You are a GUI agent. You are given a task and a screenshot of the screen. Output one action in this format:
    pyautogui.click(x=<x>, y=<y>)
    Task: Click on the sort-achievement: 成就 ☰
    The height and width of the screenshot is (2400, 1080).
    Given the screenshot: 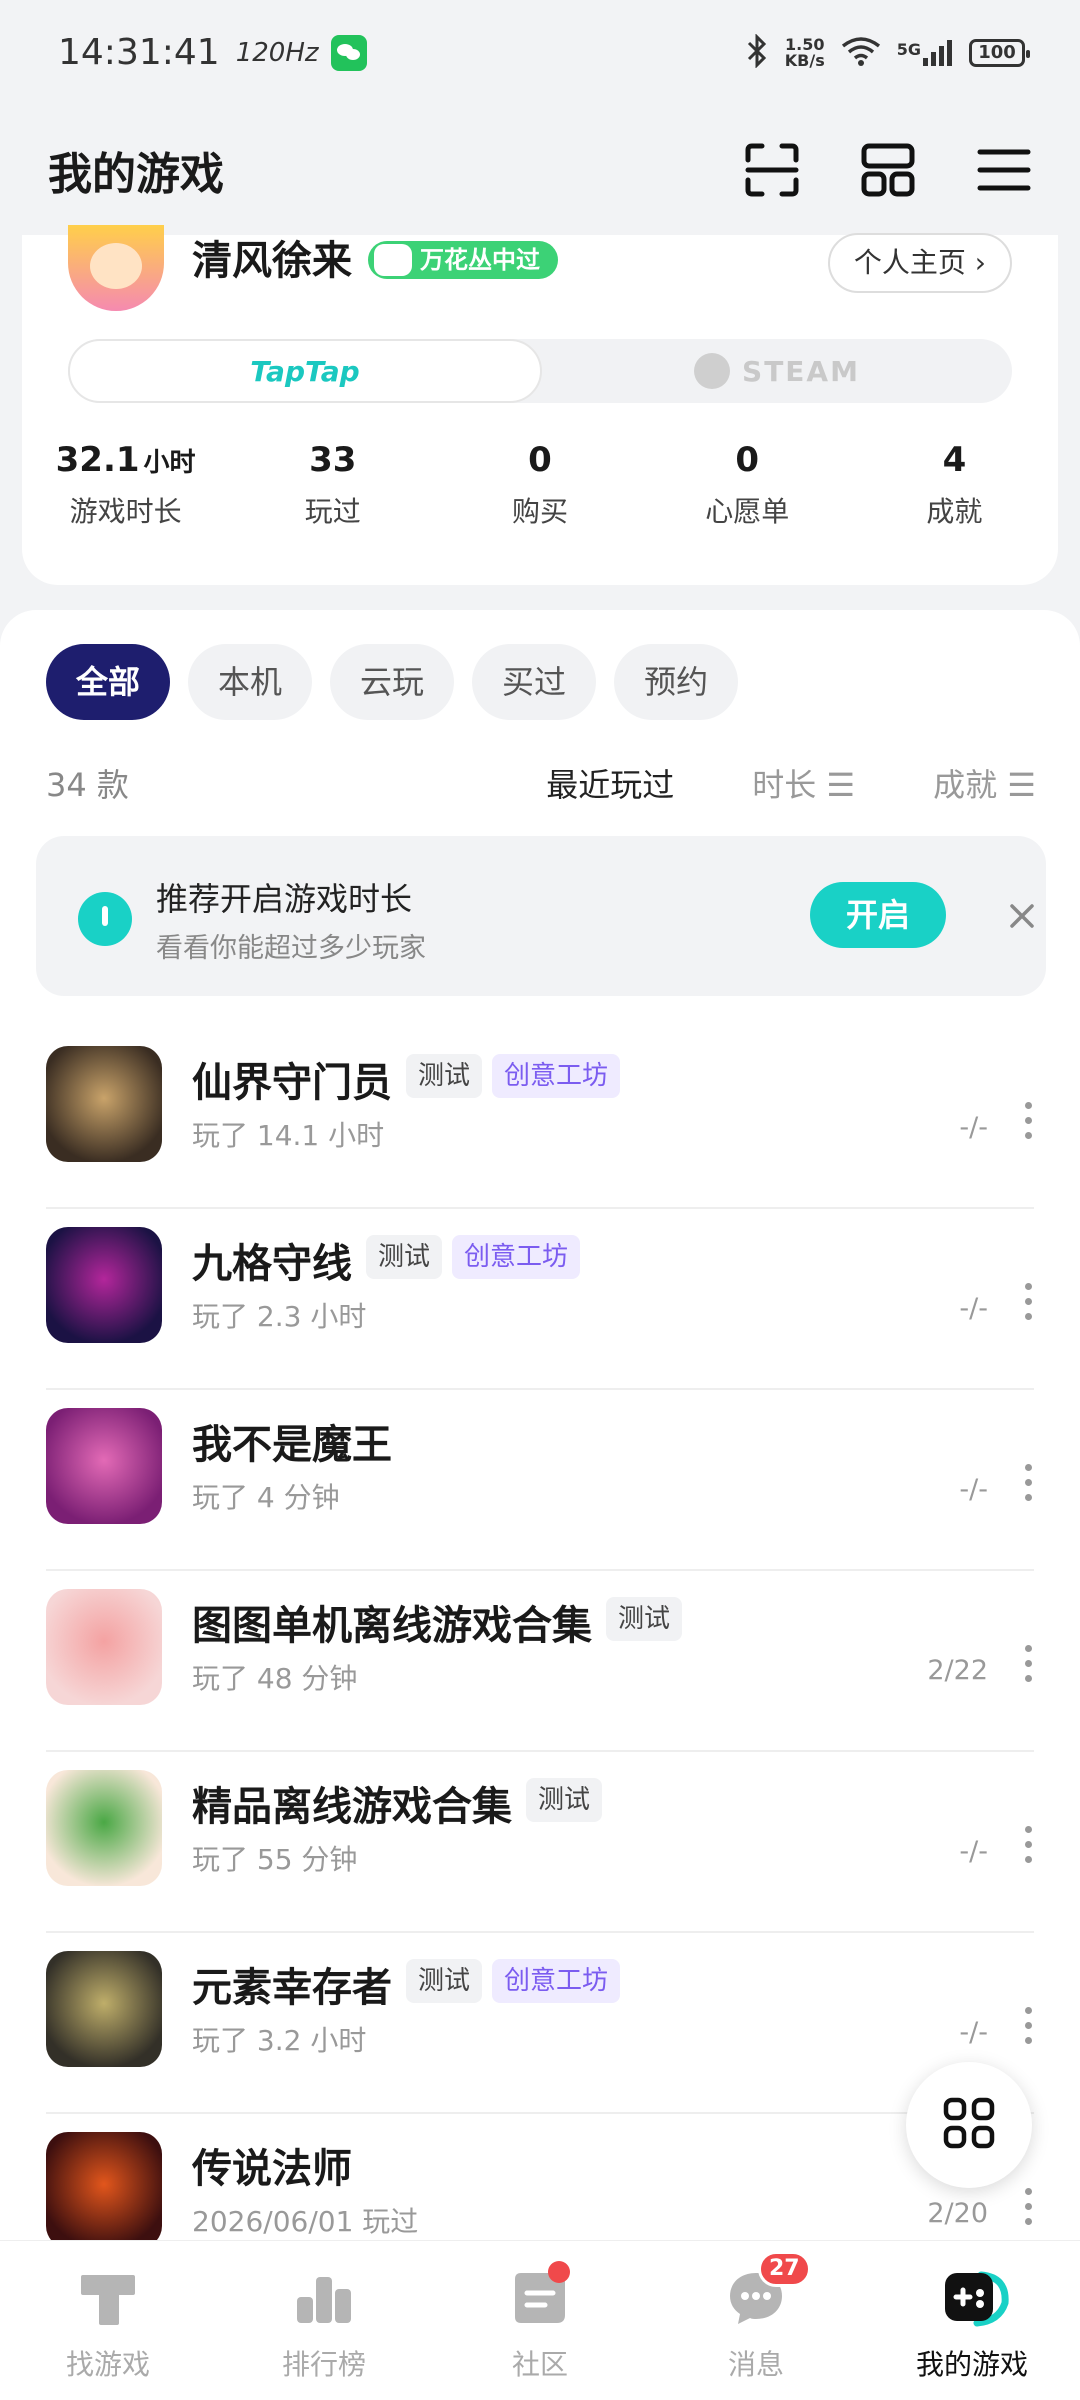 What is the action you would take?
    pyautogui.click(x=984, y=783)
    